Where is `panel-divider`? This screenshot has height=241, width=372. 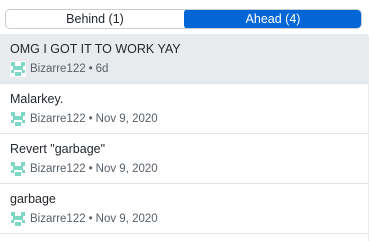 panel-divider is located at coordinates (368, 138).